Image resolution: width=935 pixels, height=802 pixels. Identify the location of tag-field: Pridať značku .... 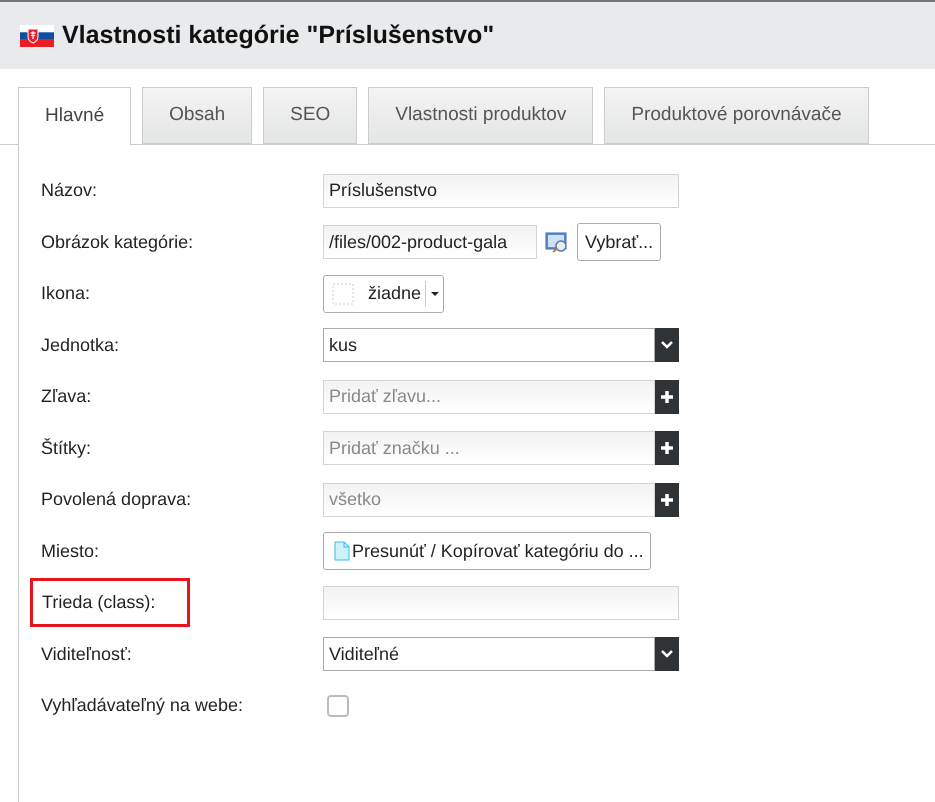
(489, 448).